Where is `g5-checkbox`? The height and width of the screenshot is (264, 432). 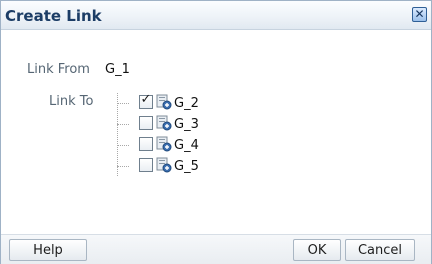 g5-checkbox is located at coordinates (146, 165).